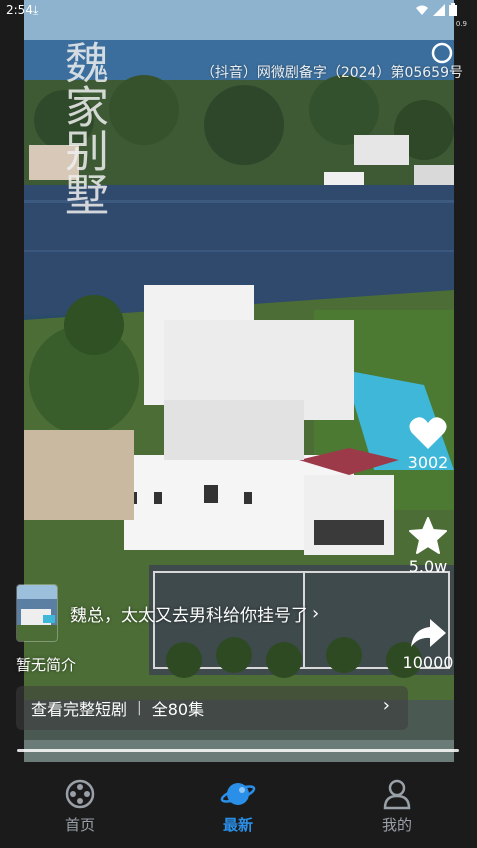 This screenshot has width=477, height=848. I want to click on favorite-count: 5.0w, so click(428, 566).